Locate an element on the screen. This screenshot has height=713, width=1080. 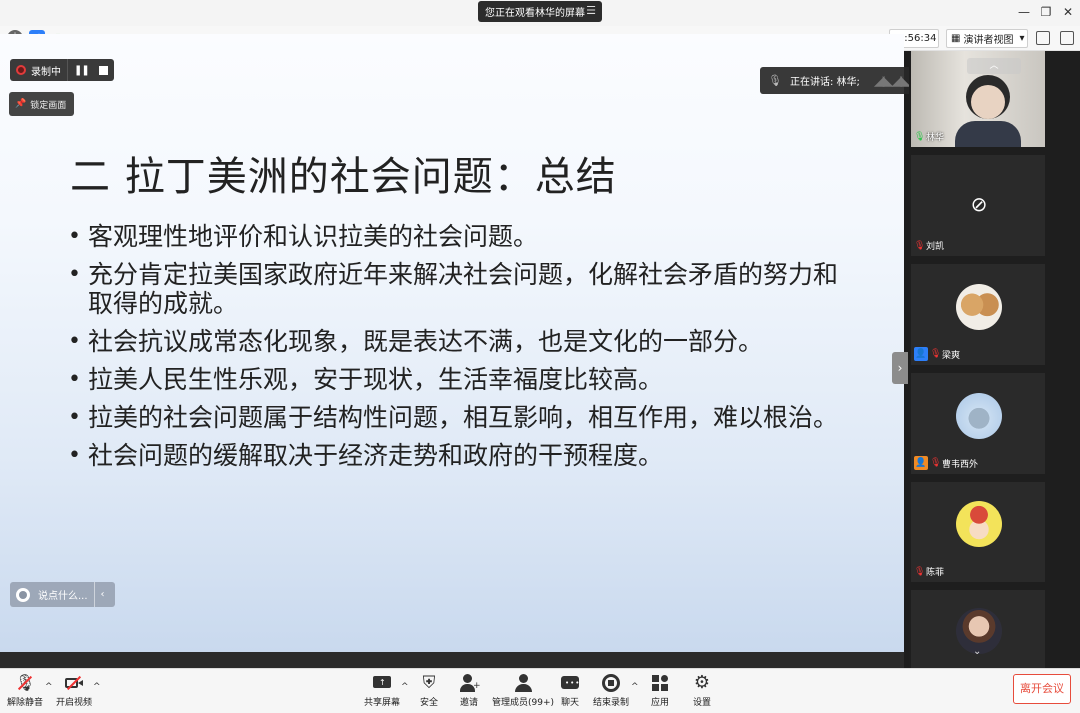
unmute-label: 解除静音 is located at coordinates (25, 703).